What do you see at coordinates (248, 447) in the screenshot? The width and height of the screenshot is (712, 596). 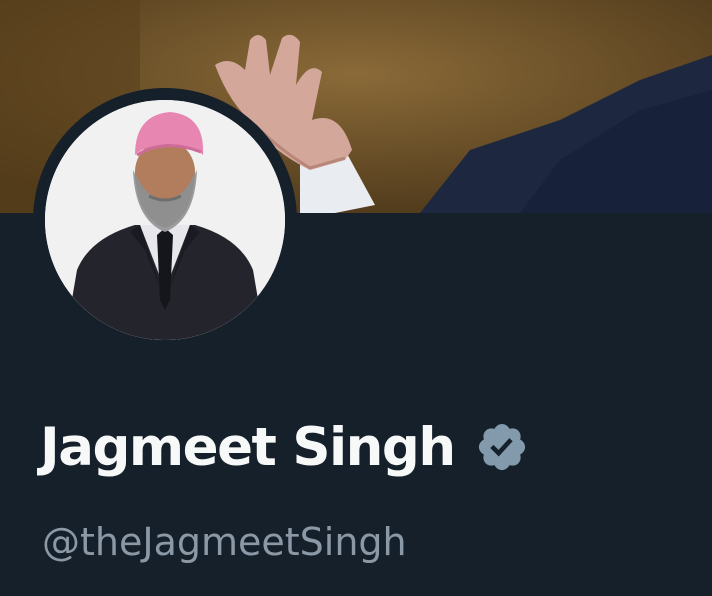 I see `display-name: Jagmeet Singh` at bounding box center [248, 447].